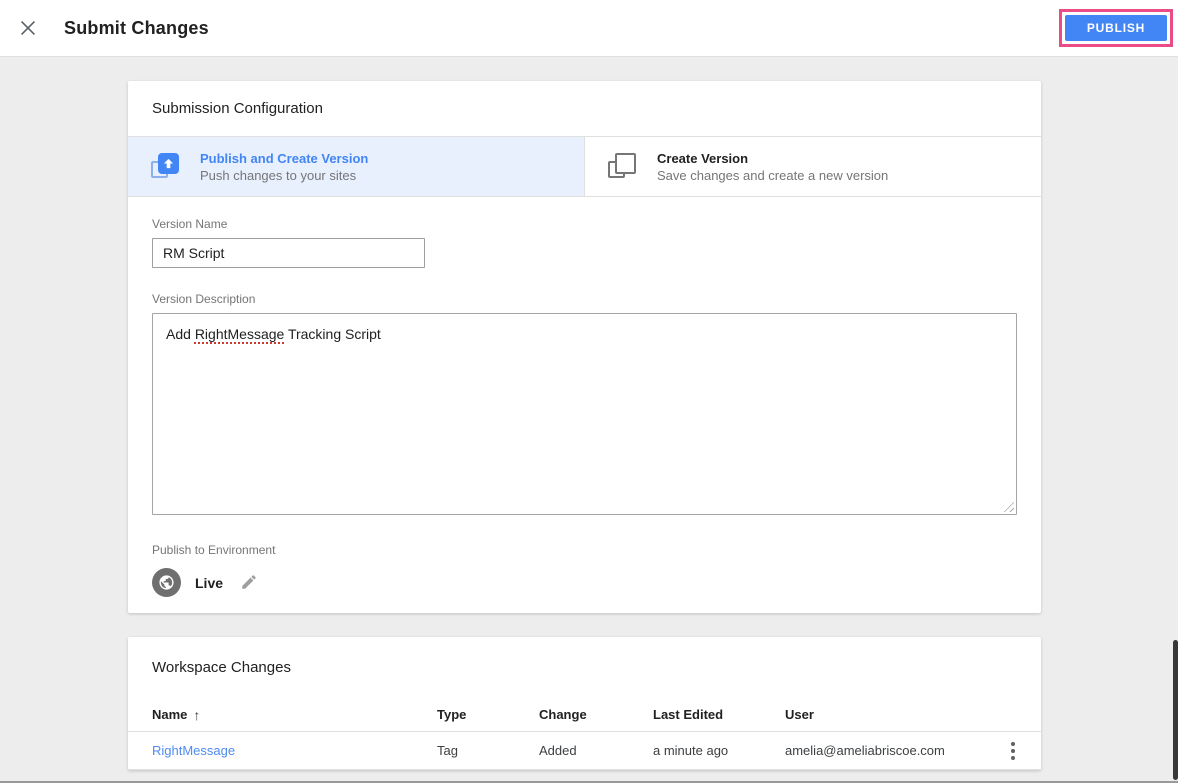 The width and height of the screenshot is (1178, 783). What do you see at coordinates (214, 550) in the screenshot?
I see `publish-environment-label: Publish to Environment` at bounding box center [214, 550].